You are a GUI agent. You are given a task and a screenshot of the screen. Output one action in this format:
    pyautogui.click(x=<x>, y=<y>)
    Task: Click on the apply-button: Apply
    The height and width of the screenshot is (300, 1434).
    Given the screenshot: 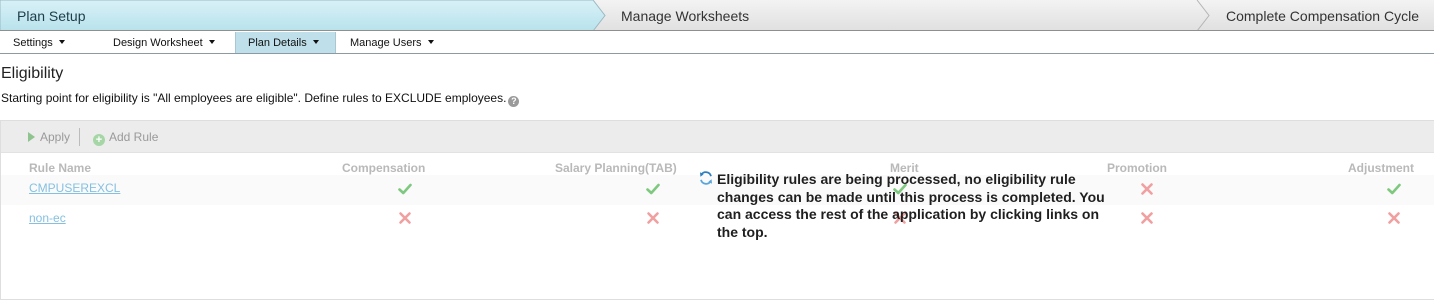 What is the action you would take?
    pyautogui.click(x=49, y=137)
    